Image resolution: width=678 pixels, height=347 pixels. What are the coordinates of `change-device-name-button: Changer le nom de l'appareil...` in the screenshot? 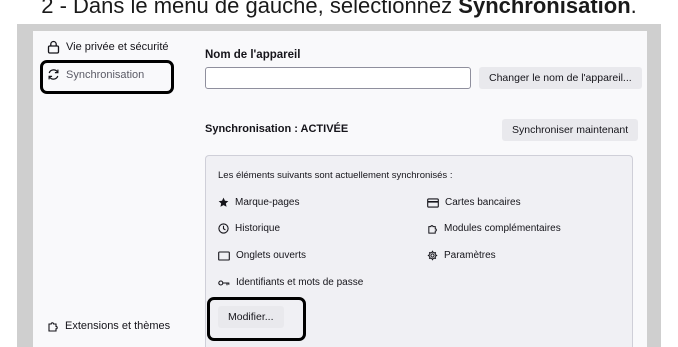 It's located at (560, 78).